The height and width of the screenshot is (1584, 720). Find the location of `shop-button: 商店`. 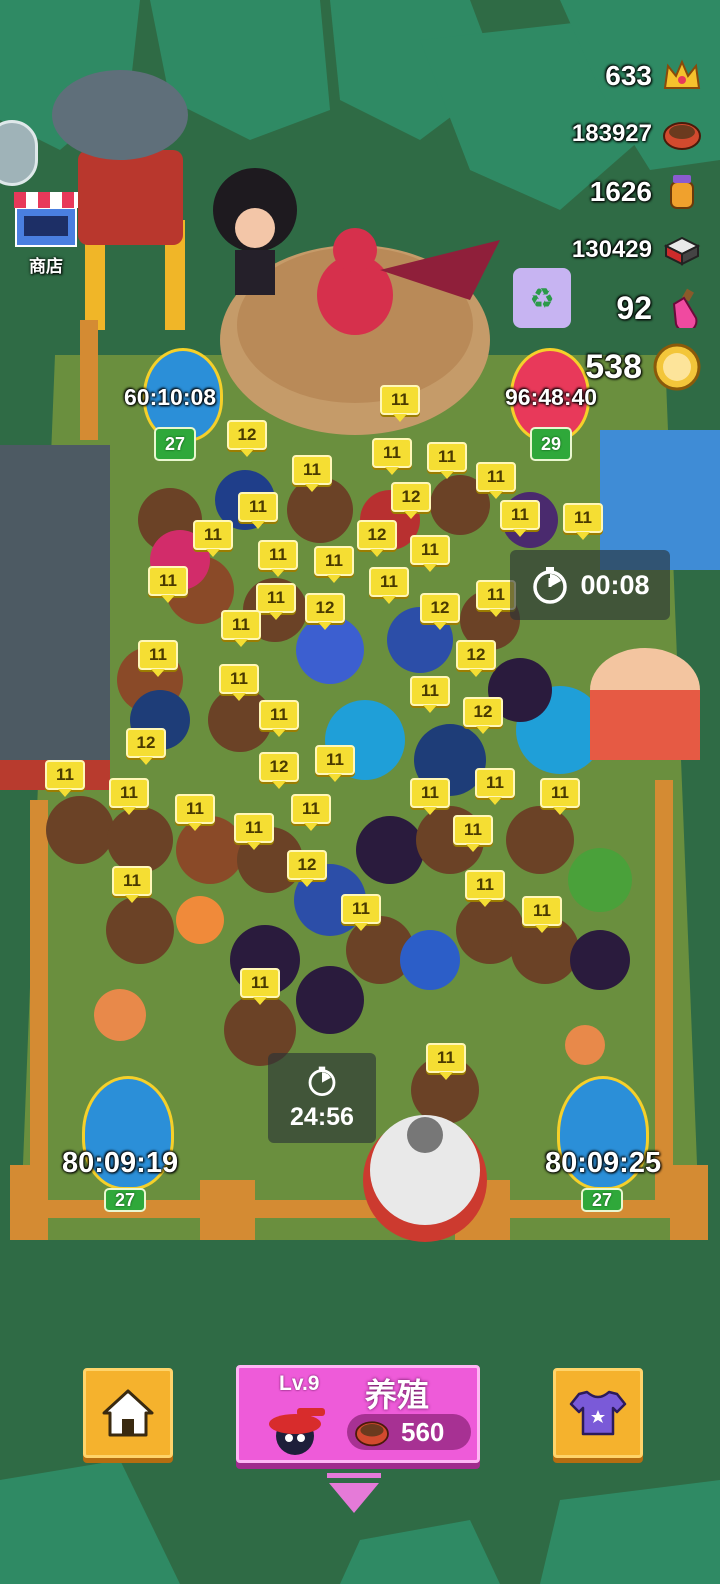

shop-button: 商店 is located at coordinates (46, 233).